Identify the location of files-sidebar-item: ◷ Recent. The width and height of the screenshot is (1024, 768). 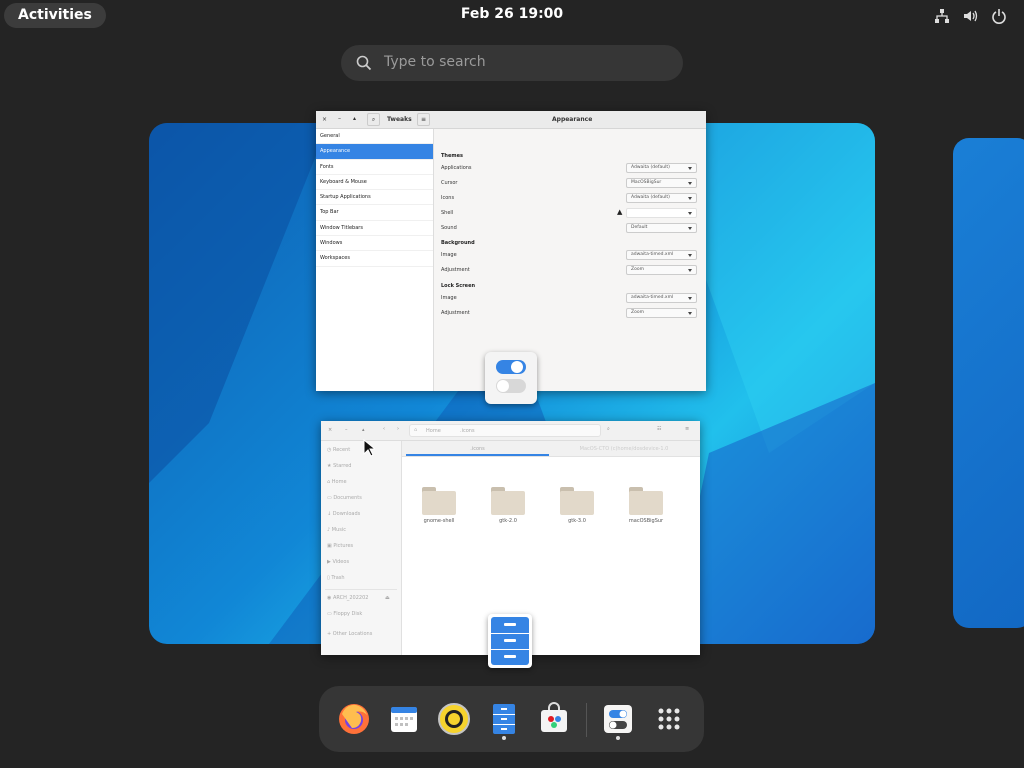
(338, 450).